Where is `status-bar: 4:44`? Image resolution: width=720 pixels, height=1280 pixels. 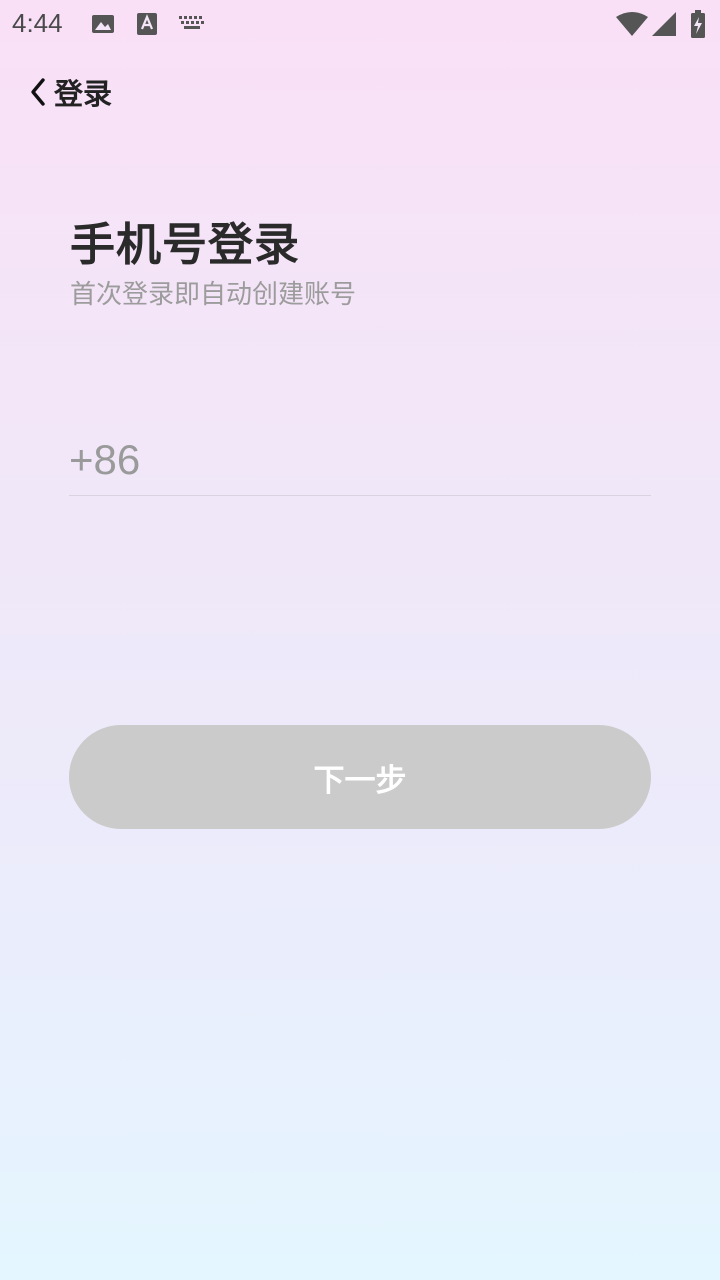
status-bar: 4:44 is located at coordinates (360, 25).